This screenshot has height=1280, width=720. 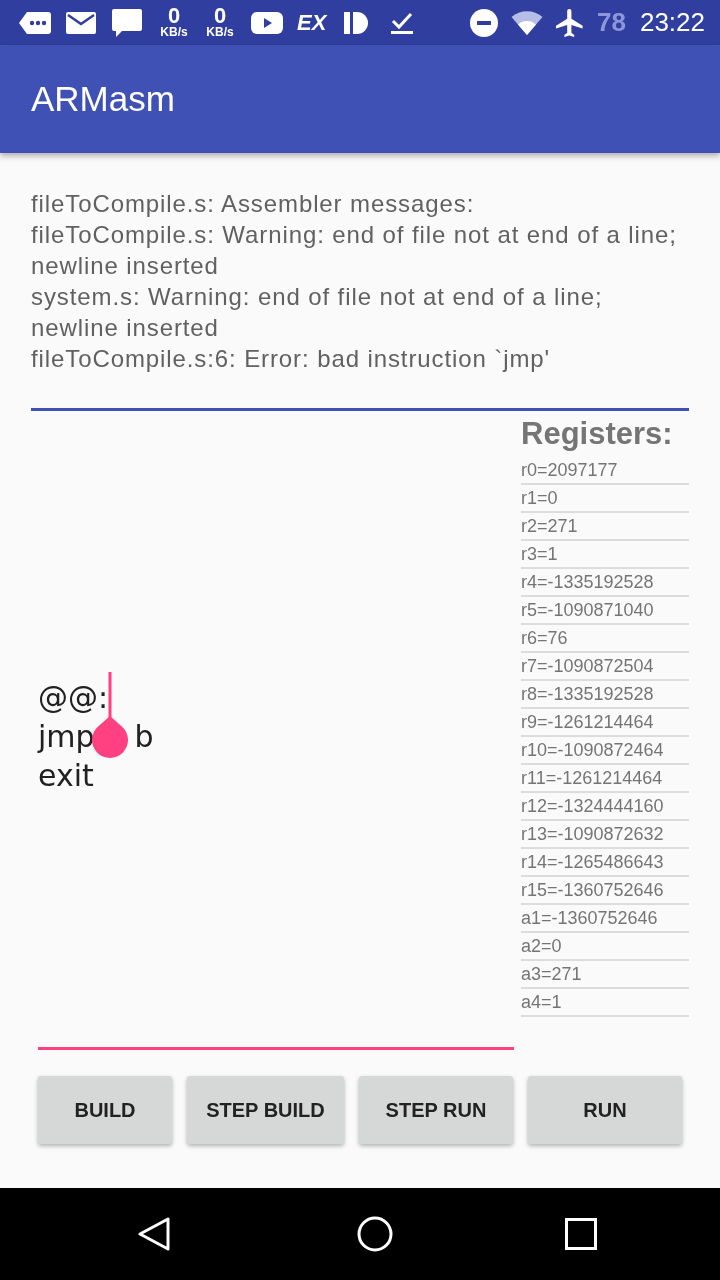 I want to click on register-value: r13=-1090872632, so click(x=605, y=835).